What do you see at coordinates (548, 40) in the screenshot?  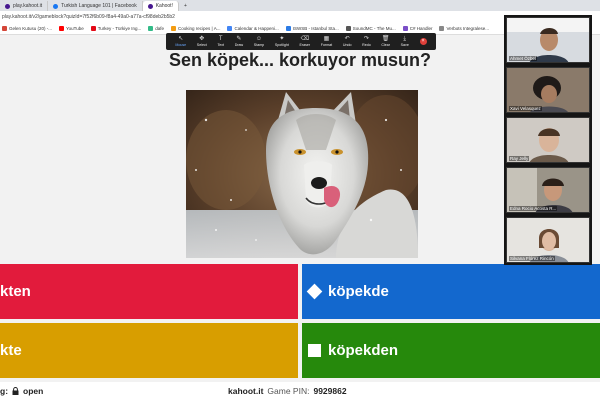 I see `participant-video-tile: Ahmet Özbel` at bounding box center [548, 40].